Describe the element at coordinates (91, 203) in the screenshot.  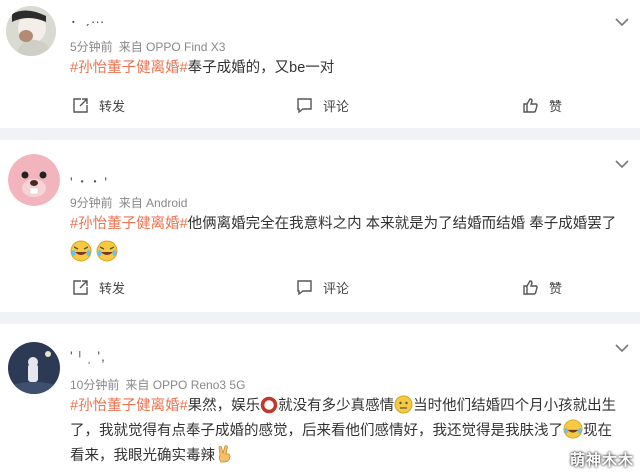
I see `post-time: 9分钟前` at that location.